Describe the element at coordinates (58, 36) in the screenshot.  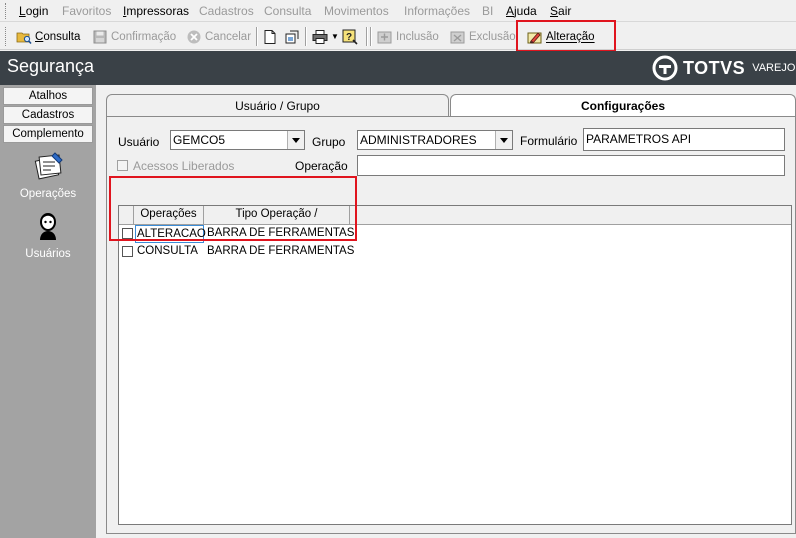
I see `consulta-label: Consulta` at that location.